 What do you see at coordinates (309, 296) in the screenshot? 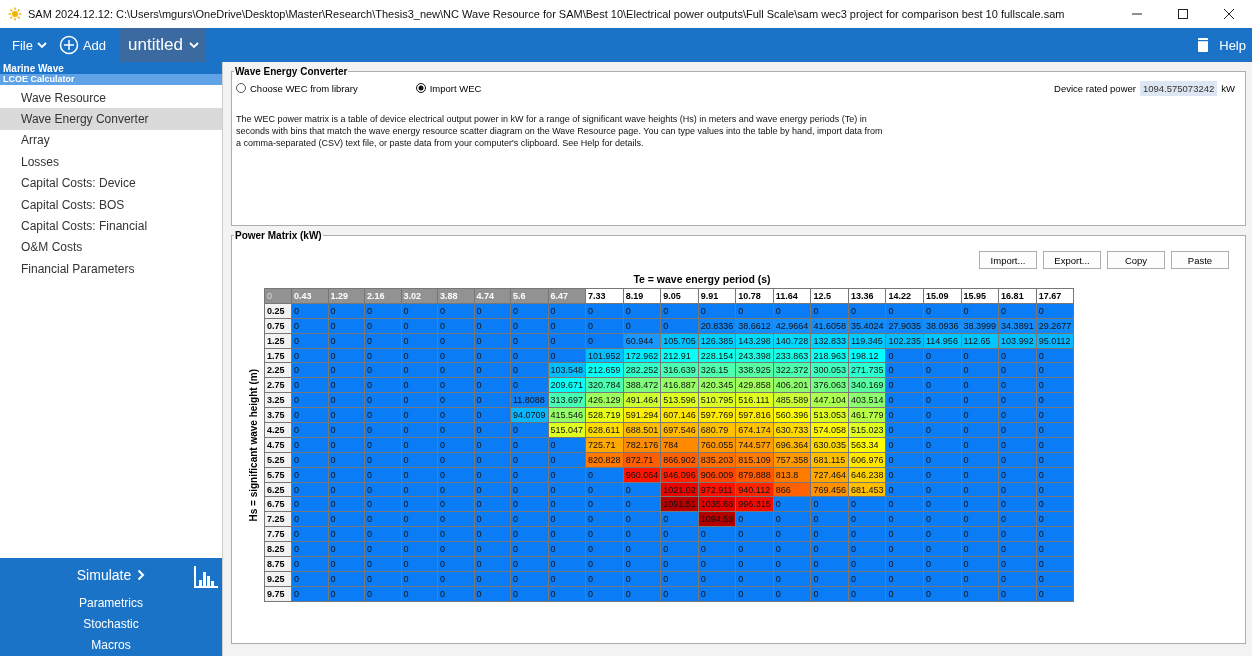
I see `column-header: 0.43` at bounding box center [309, 296].